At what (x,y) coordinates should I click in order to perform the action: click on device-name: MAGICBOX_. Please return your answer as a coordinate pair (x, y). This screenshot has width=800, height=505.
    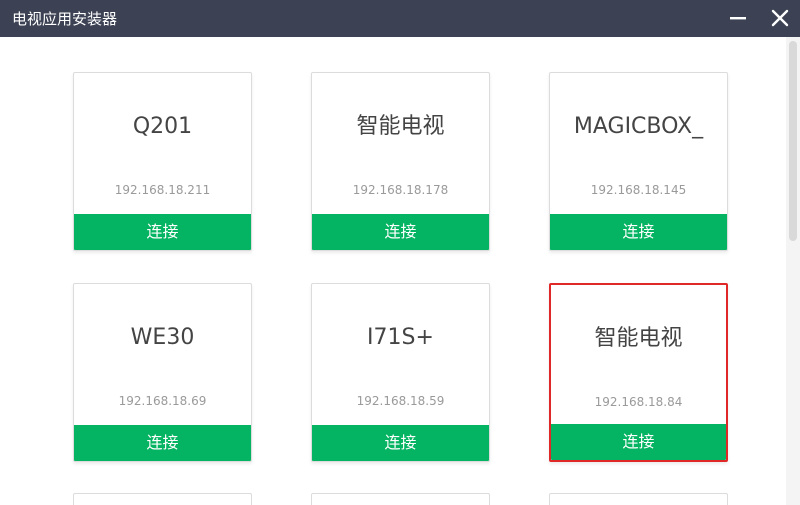
    Looking at the image, I should click on (638, 126).